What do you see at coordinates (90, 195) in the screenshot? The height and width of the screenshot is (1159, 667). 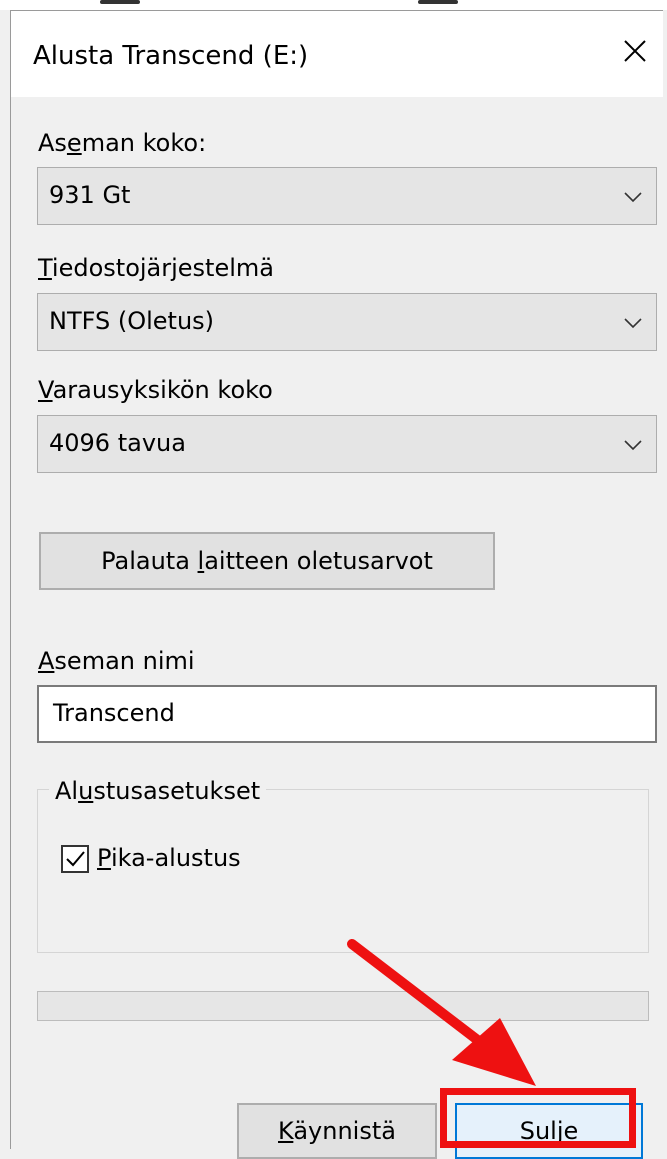 I see `capacity-value: 931 Gt` at bounding box center [90, 195].